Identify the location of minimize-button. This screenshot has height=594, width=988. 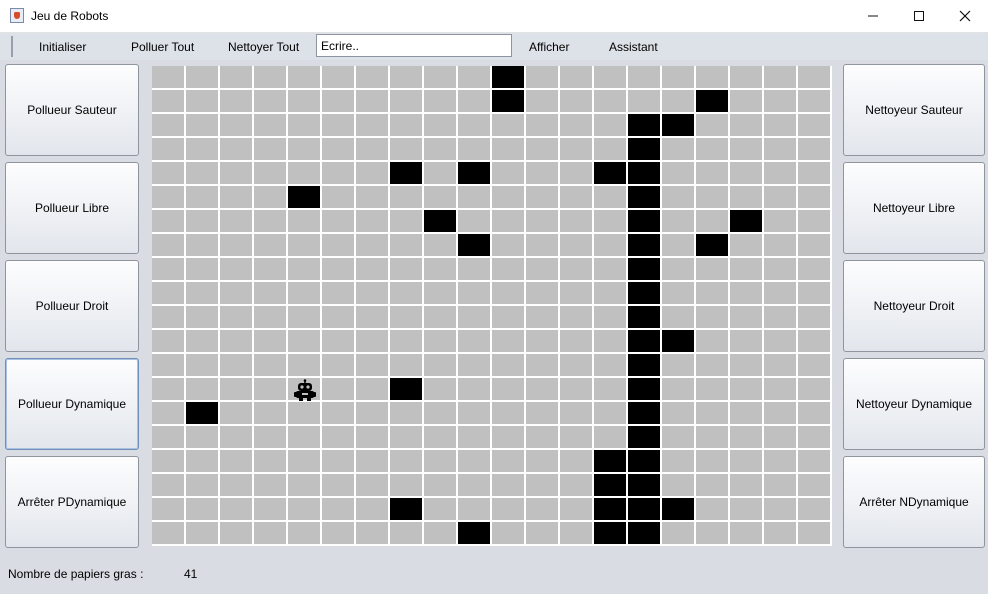
(873, 16).